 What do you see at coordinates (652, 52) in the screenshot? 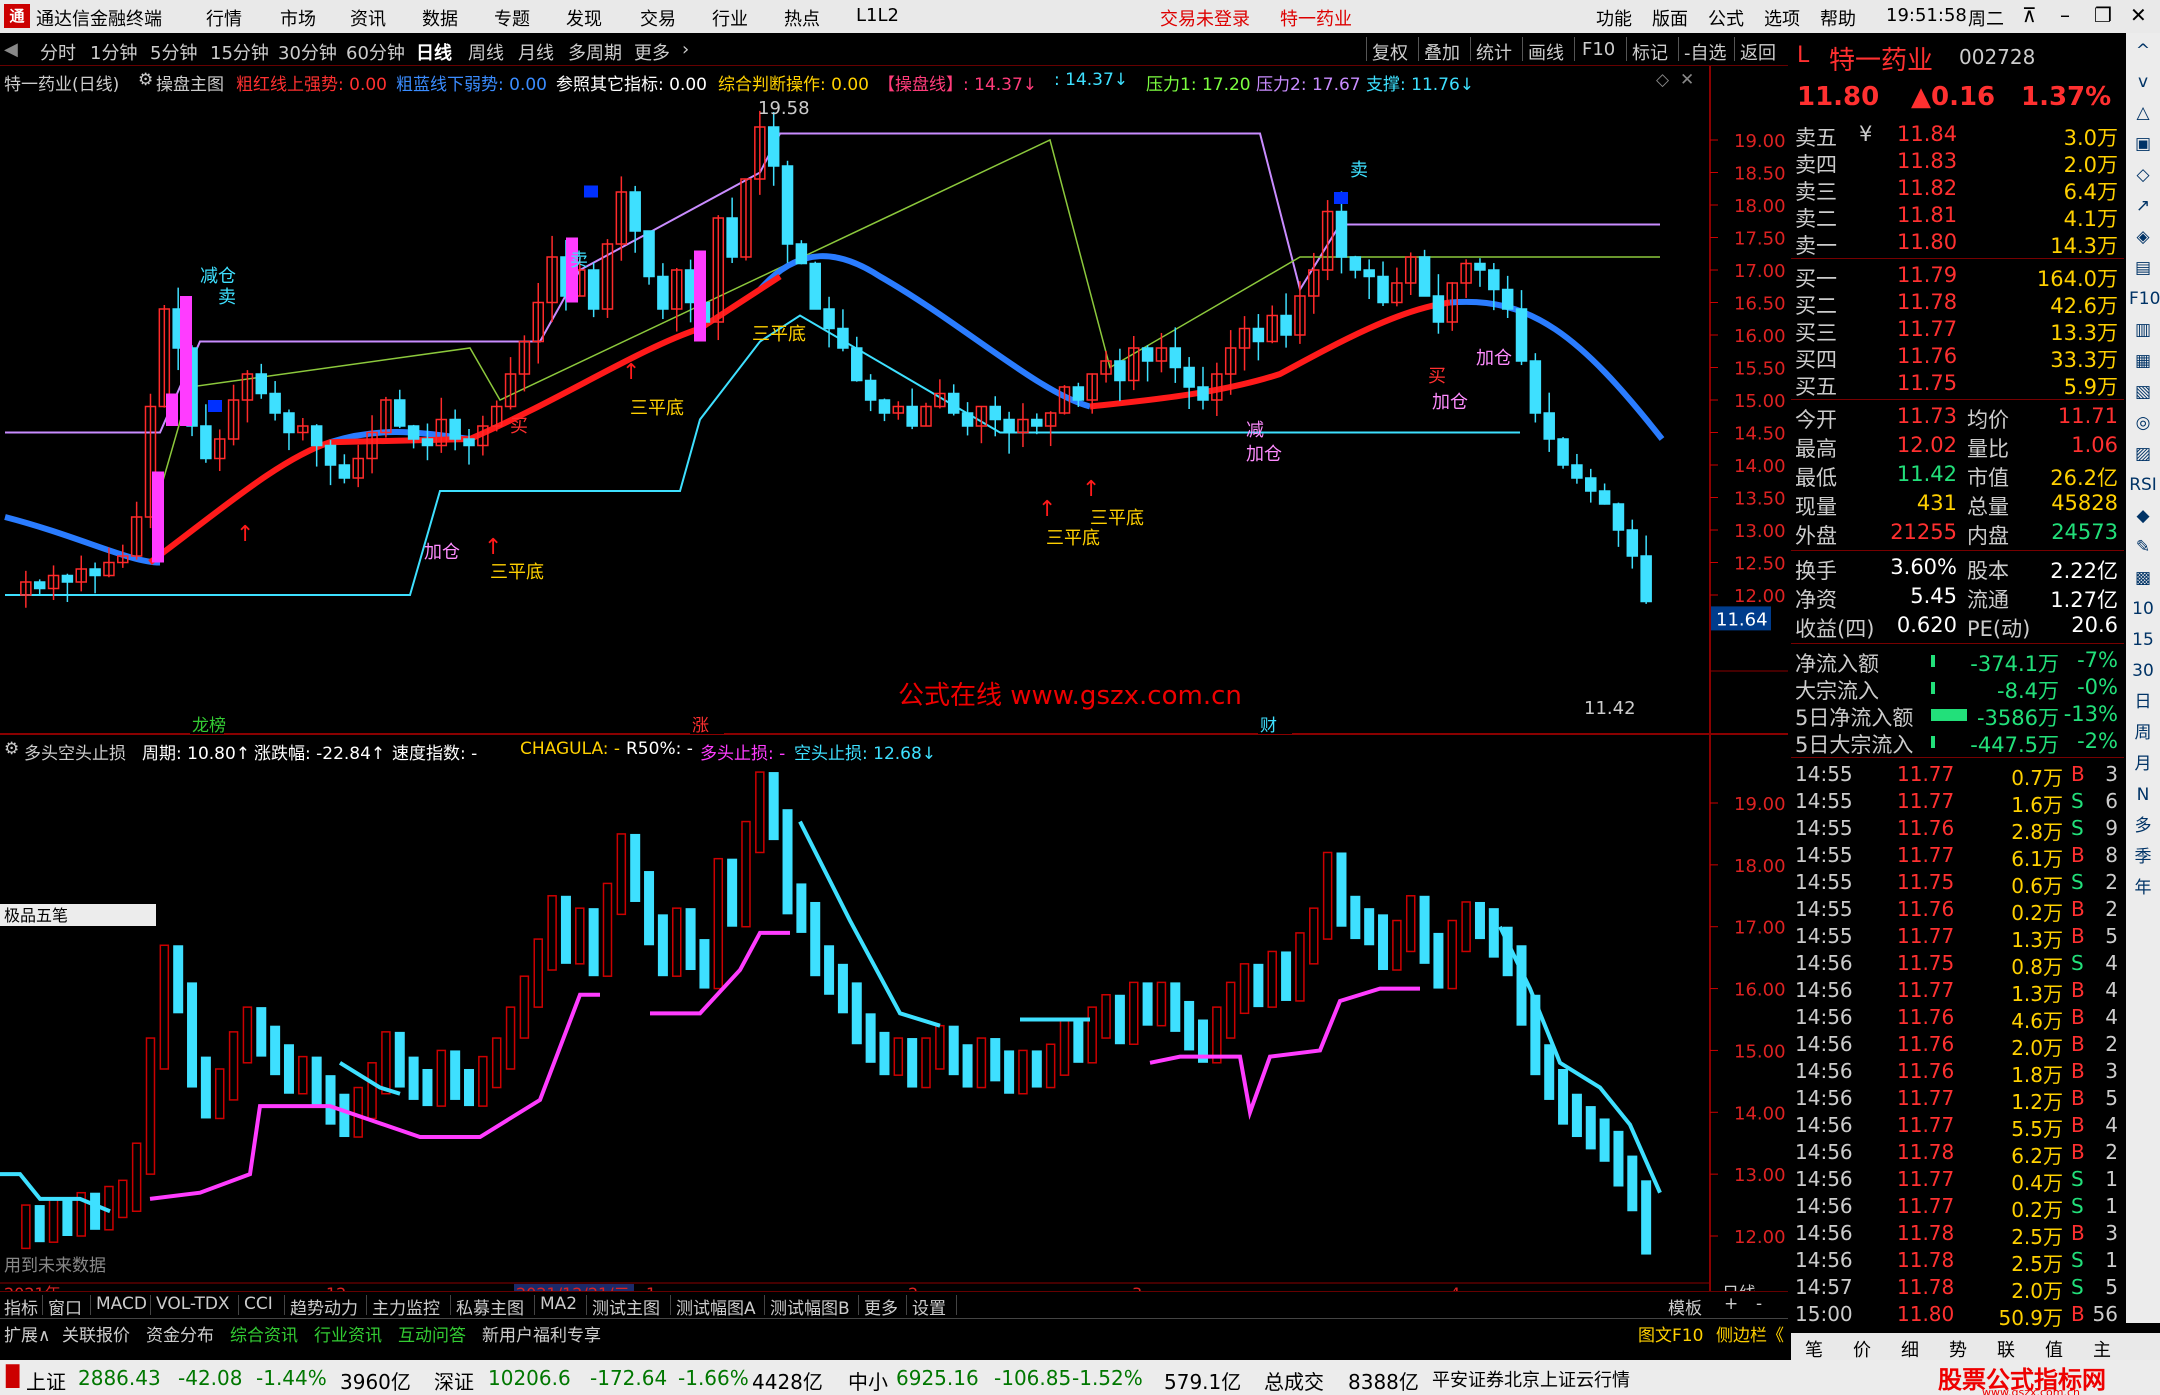
I see `period-more: 更多` at bounding box center [652, 52].